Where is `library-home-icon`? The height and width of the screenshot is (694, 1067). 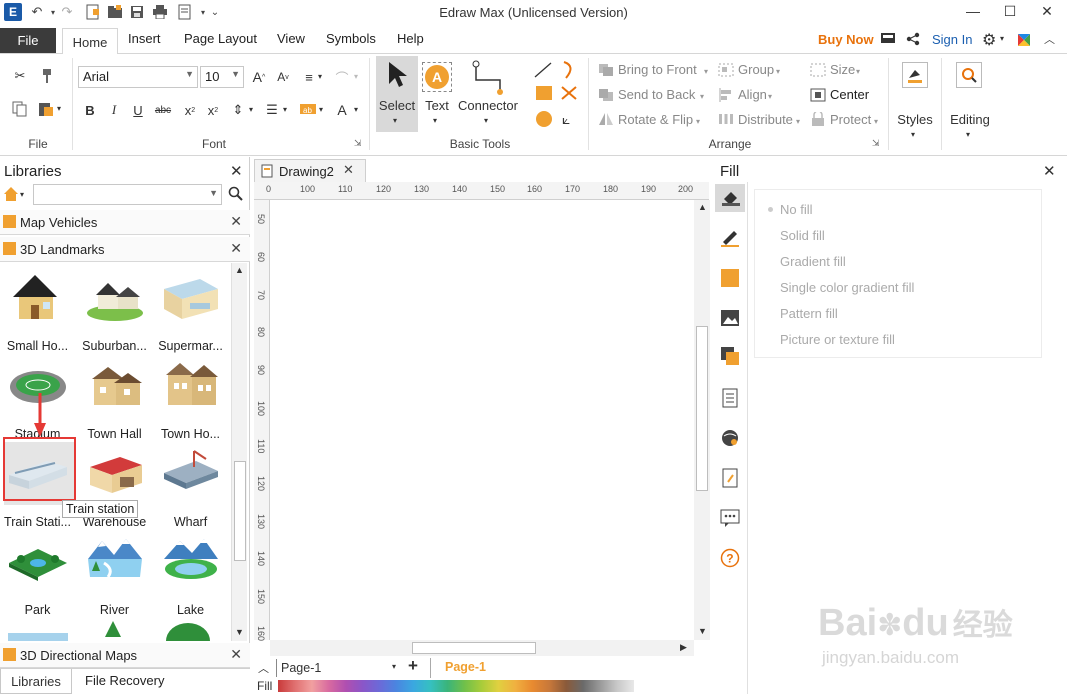 library-home-icon is located at coordinates (11, 195).